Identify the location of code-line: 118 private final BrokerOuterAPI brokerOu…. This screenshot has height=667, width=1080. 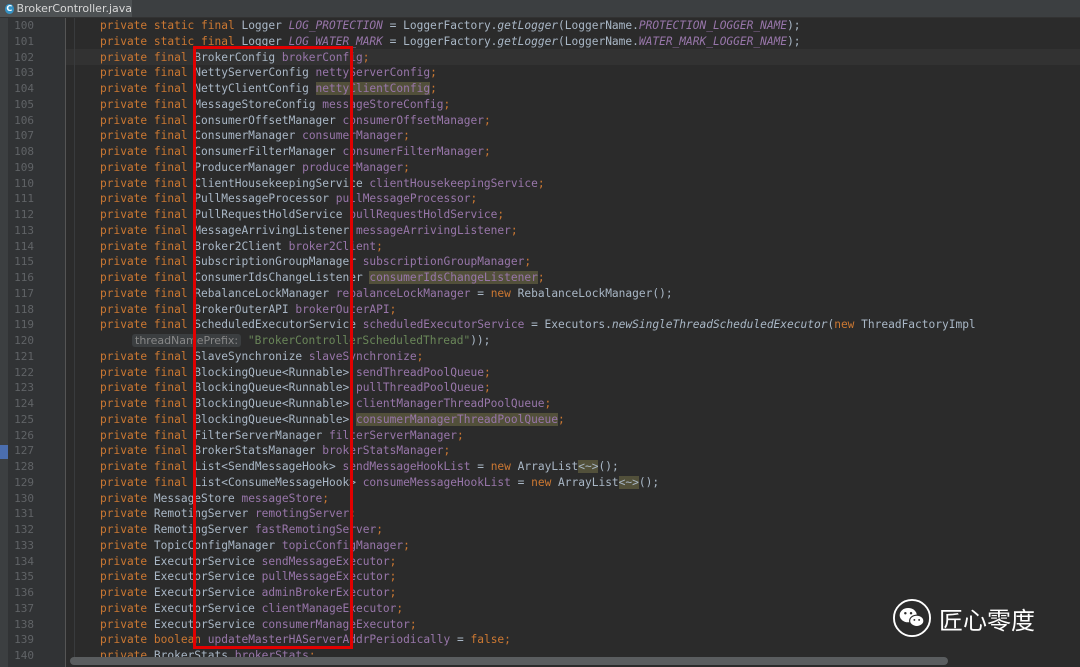
(540, 310).